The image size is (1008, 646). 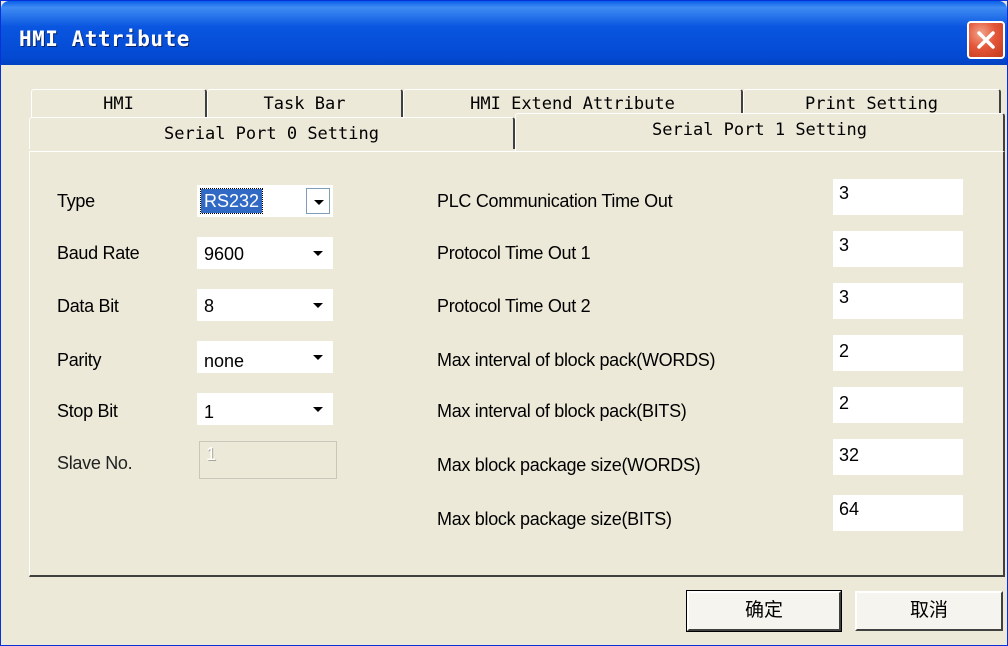 What do you see at coordinates (898, 513) in the screenshot?
I see `max-size-bits-field: 64` at bounding box center [898, 513].